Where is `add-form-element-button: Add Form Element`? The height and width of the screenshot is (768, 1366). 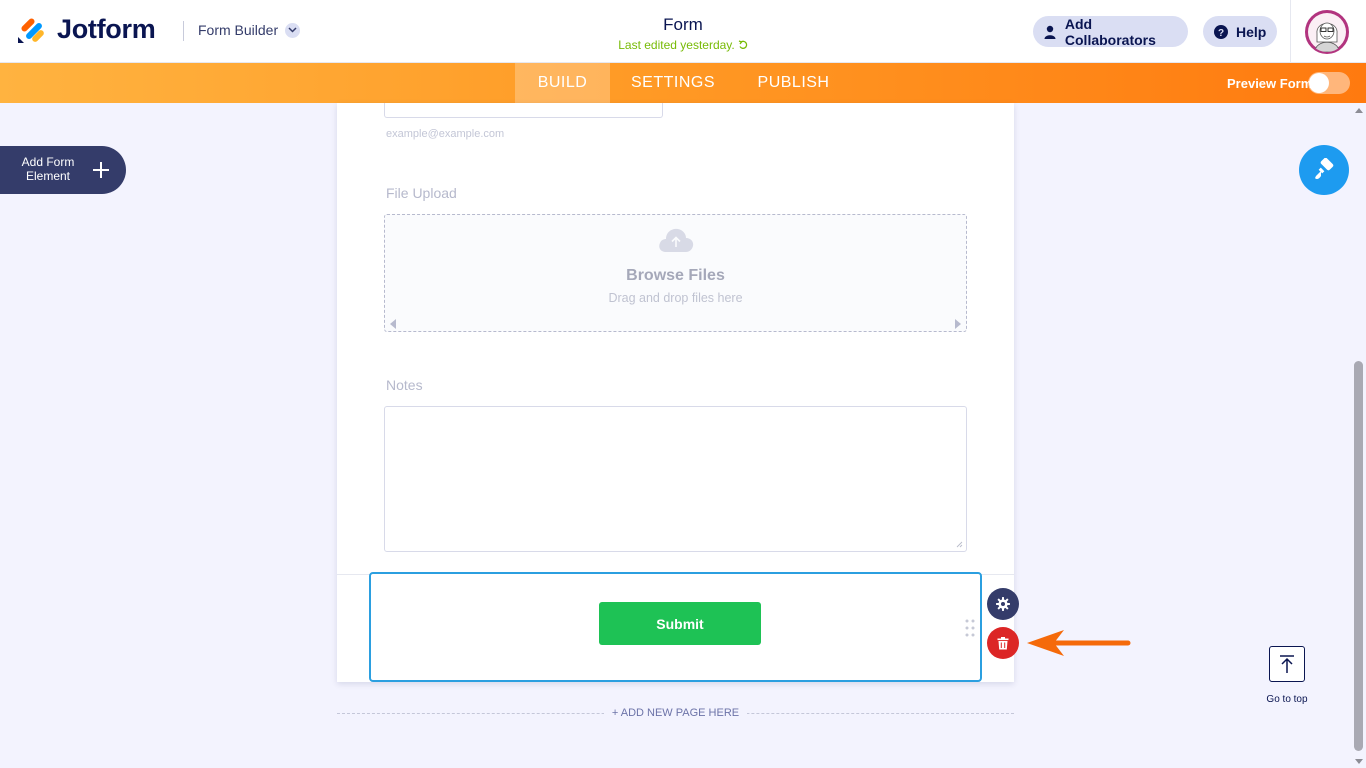 add-form-element-button: Add Form Element is located at coordinates (63, 170).